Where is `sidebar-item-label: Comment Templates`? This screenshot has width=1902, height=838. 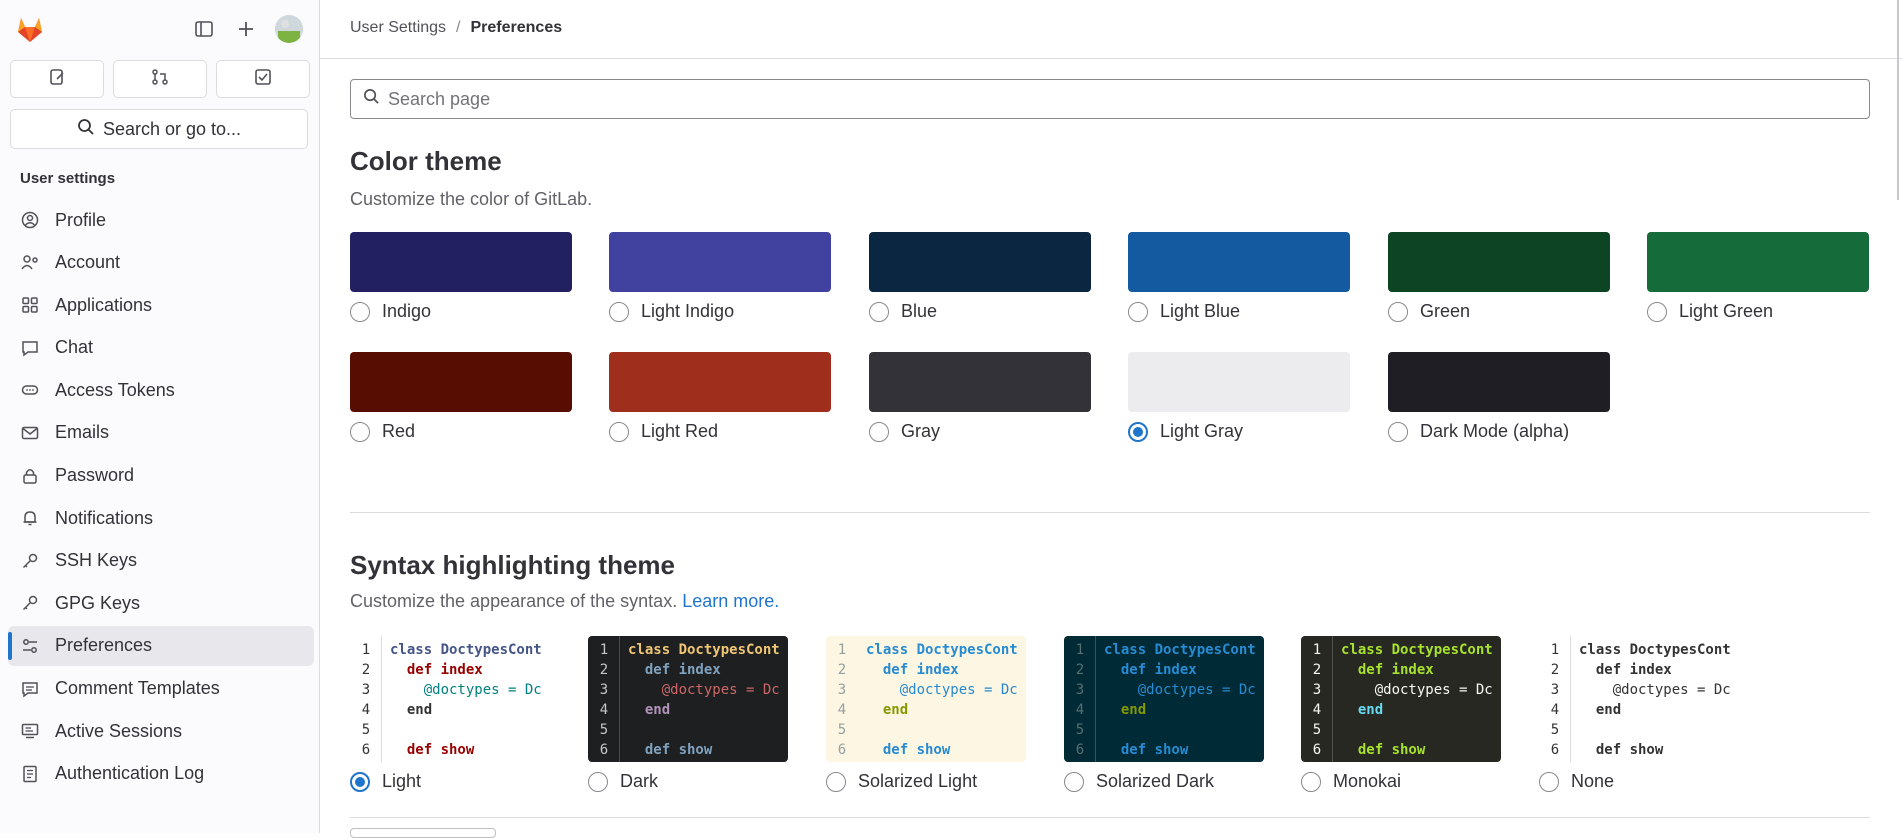
sidebar-item-label: Comment Templates is located at coordinates (137, 688).